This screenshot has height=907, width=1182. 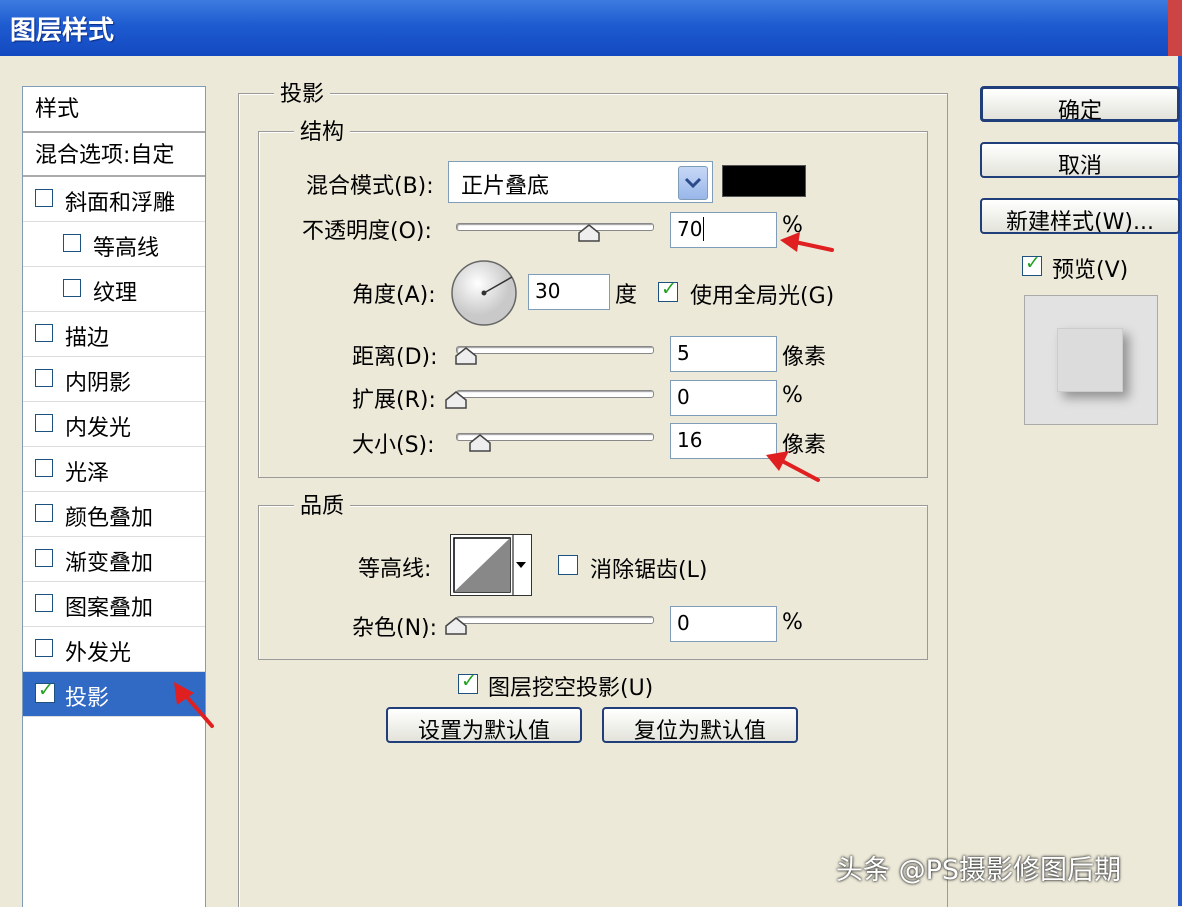 What do you see at coordinates (793, 466) in the screenshot?
I see `arrow-size-icon` at bounding box center [793, 466].